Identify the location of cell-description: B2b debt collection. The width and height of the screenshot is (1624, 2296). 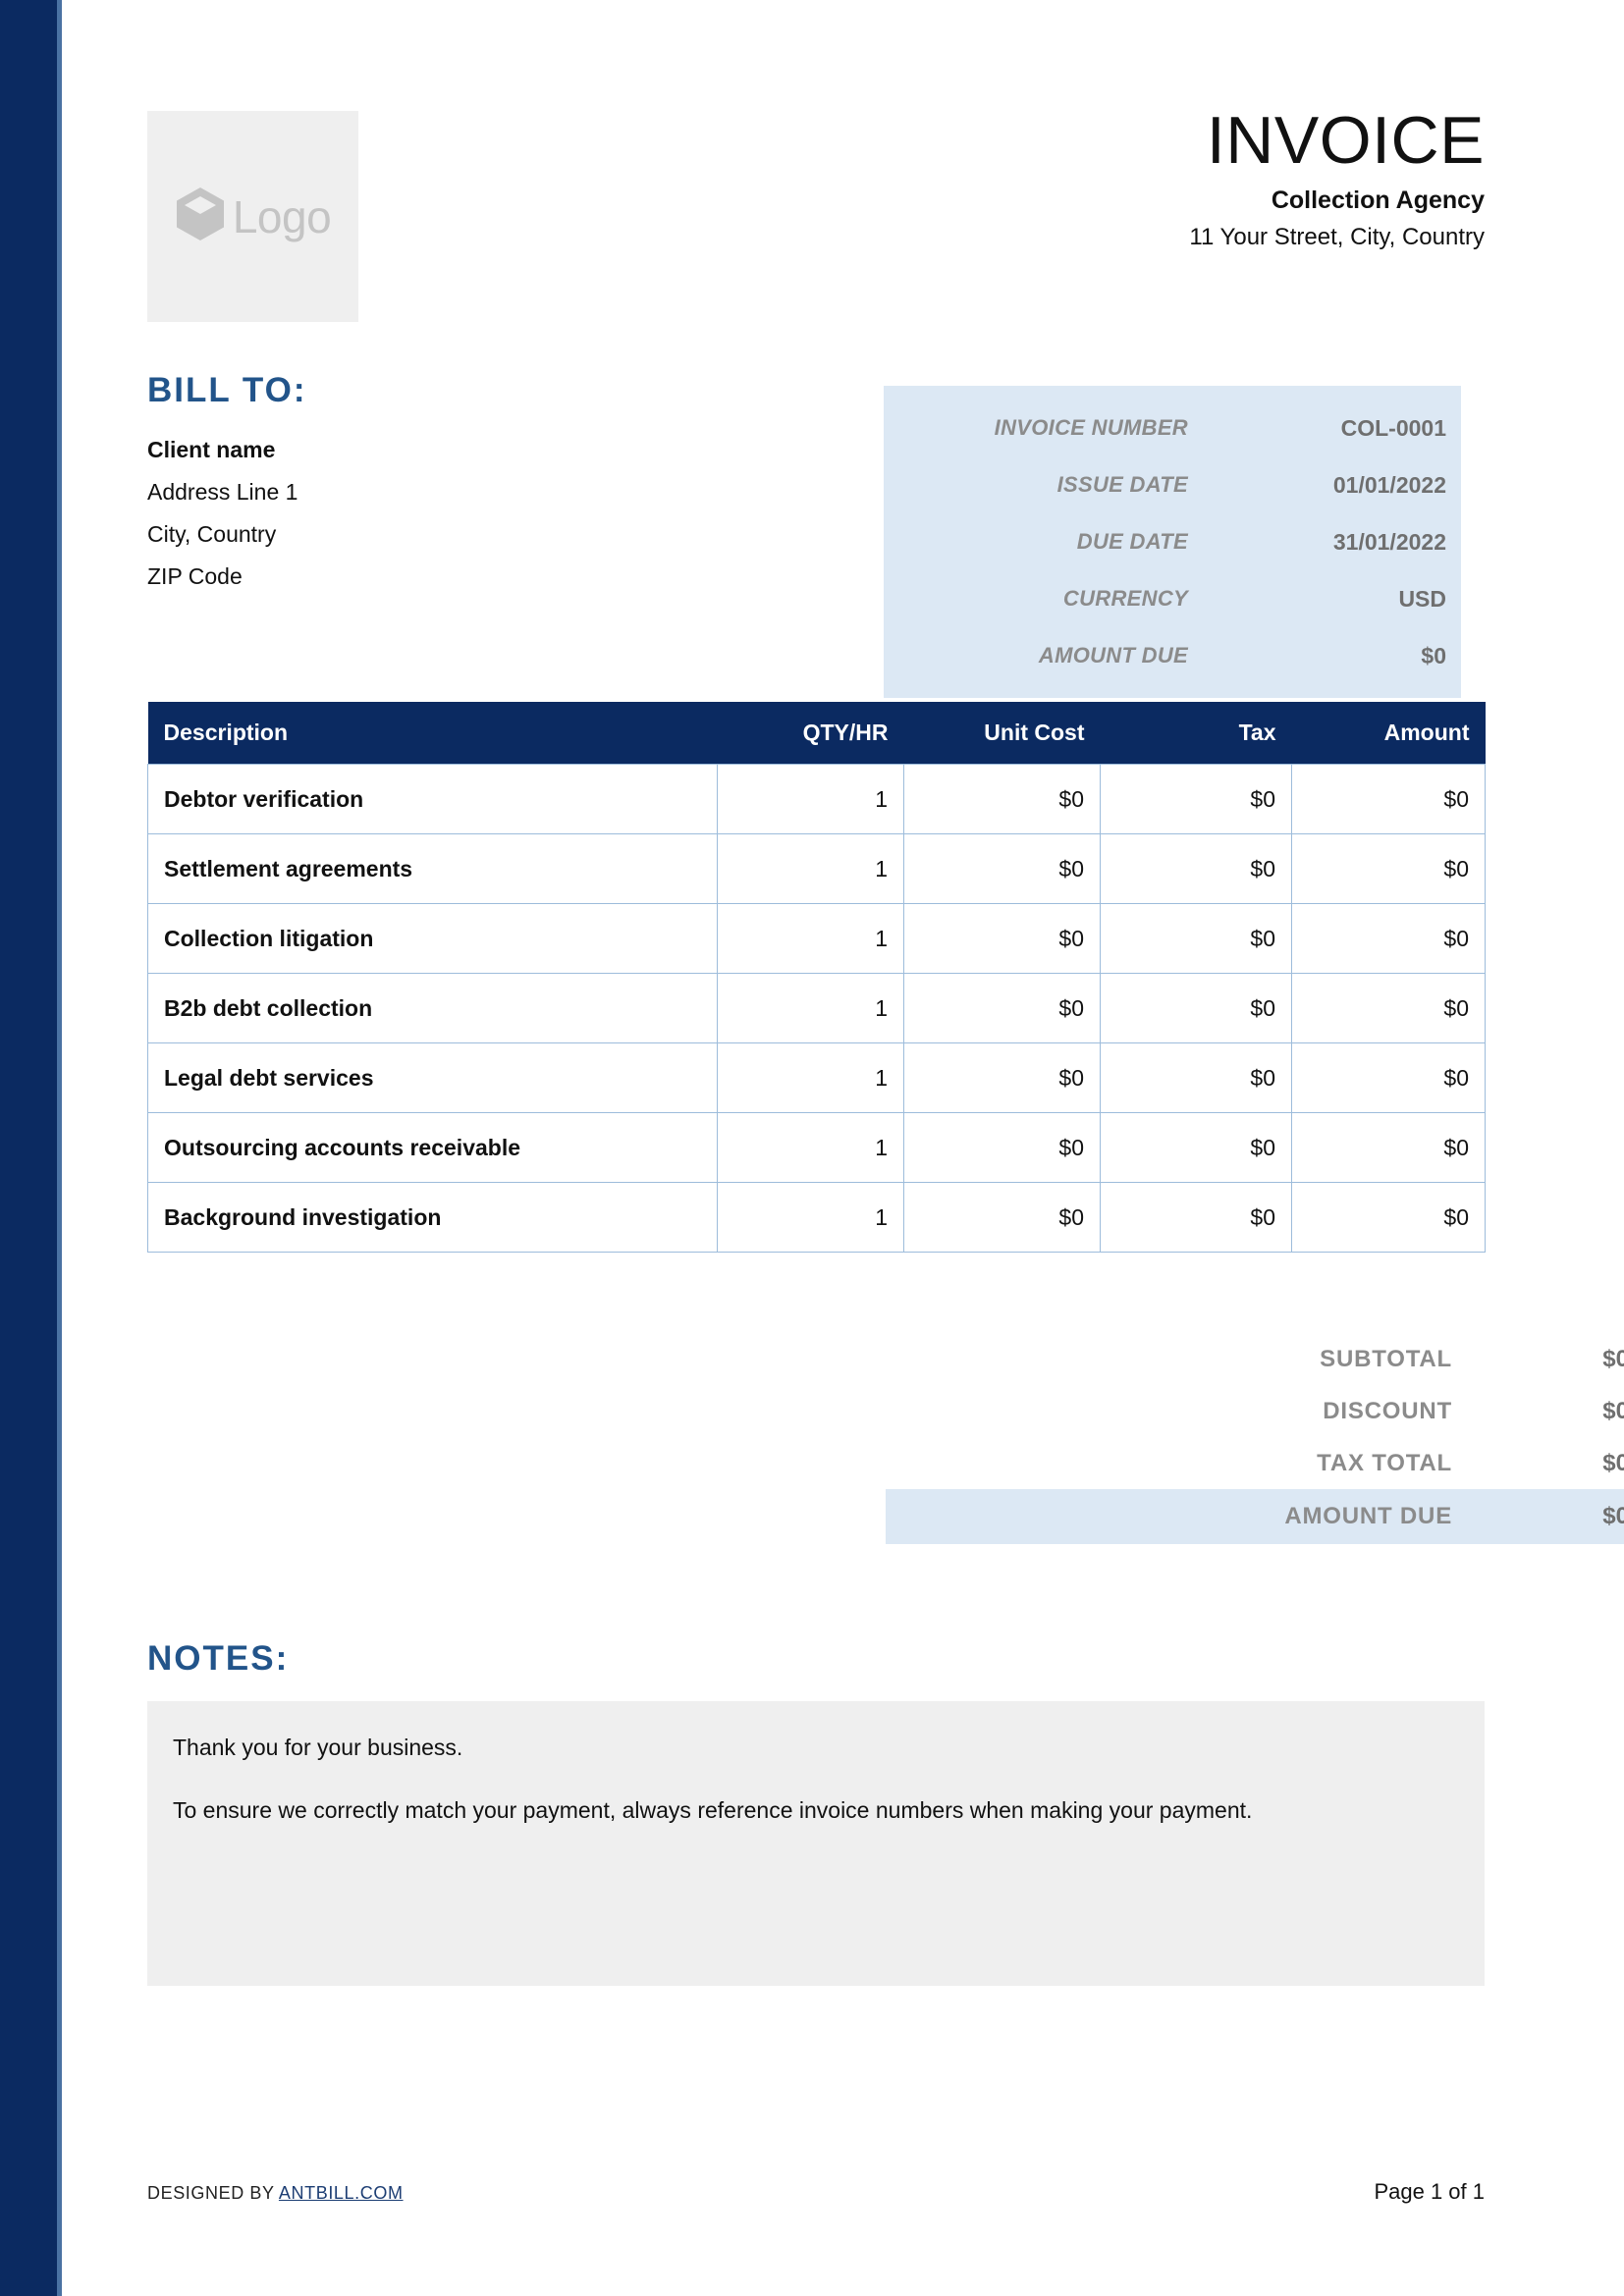
(432, 1008).